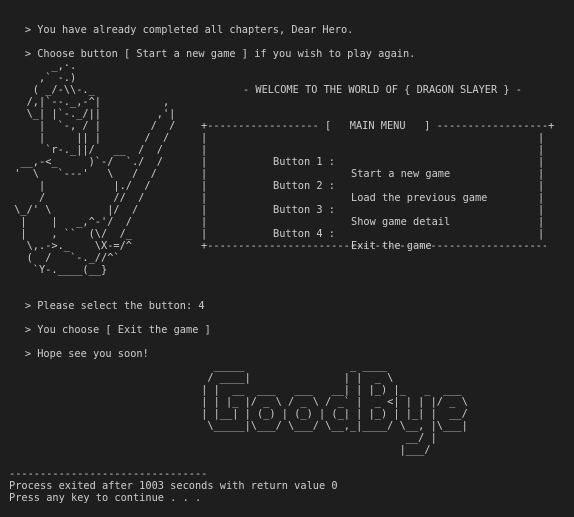 This screenshot has height=517, width=574. What do you see at coordinates (121, 306) in the screenshot?
I see `select-text: Please select the button: 4` at bounding box center [121, 306].